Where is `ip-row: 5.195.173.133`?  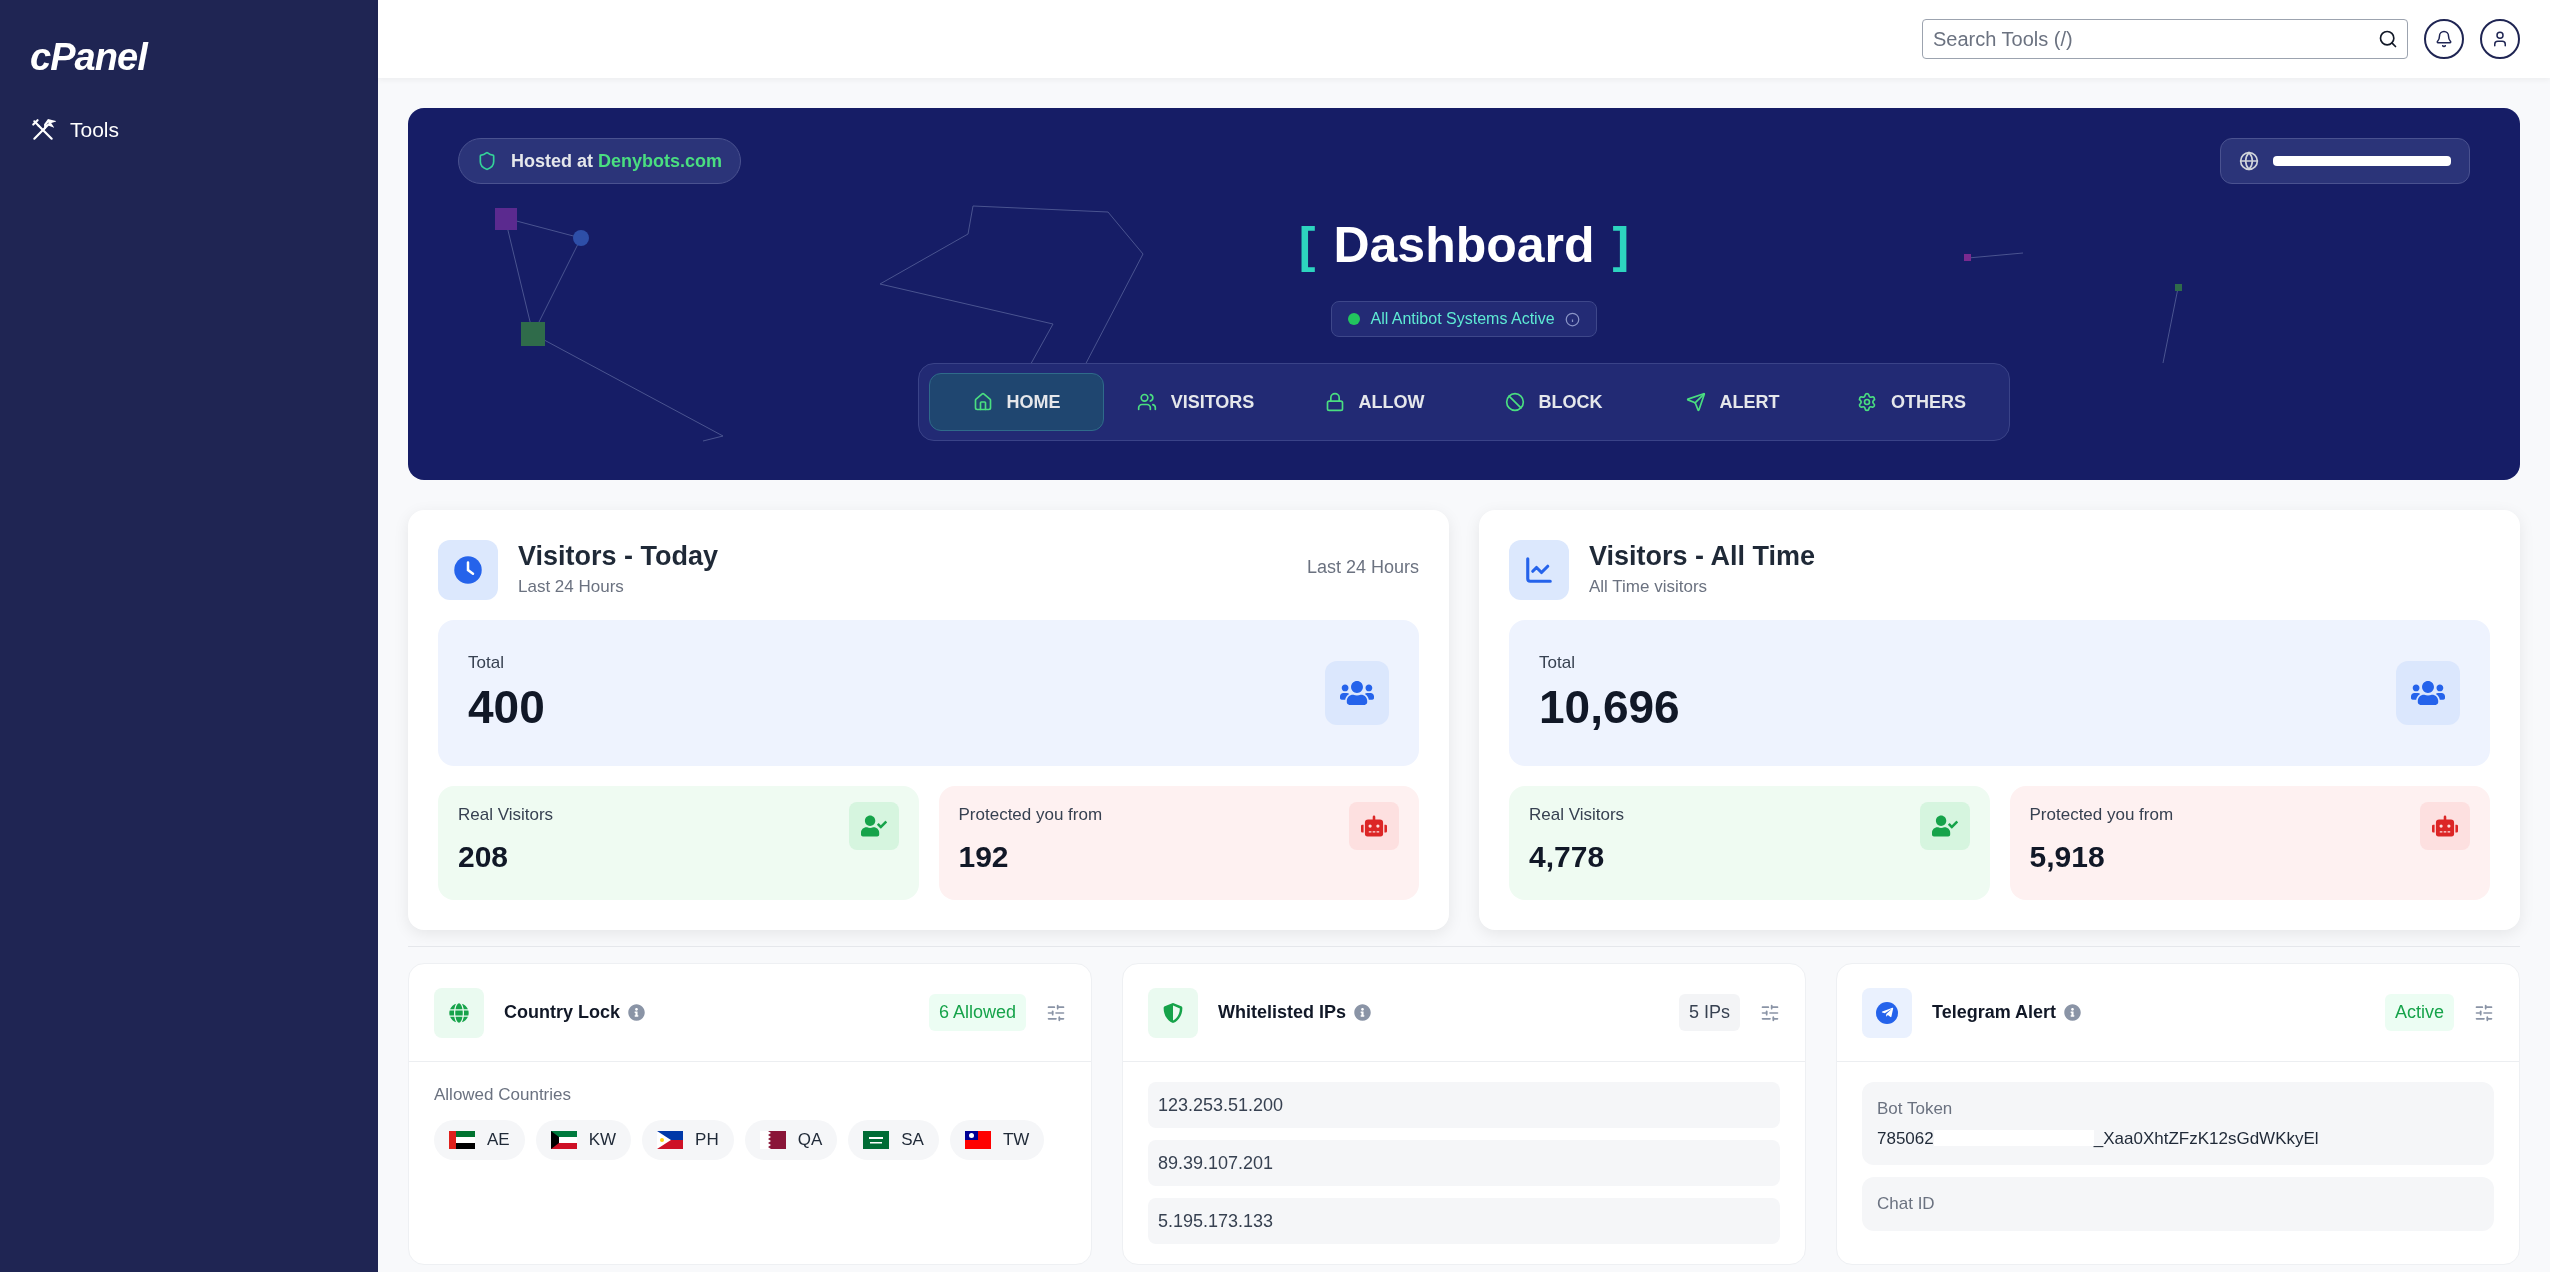 ip-row: 5.195.173.133 is located at coordinates (1464, 1221).